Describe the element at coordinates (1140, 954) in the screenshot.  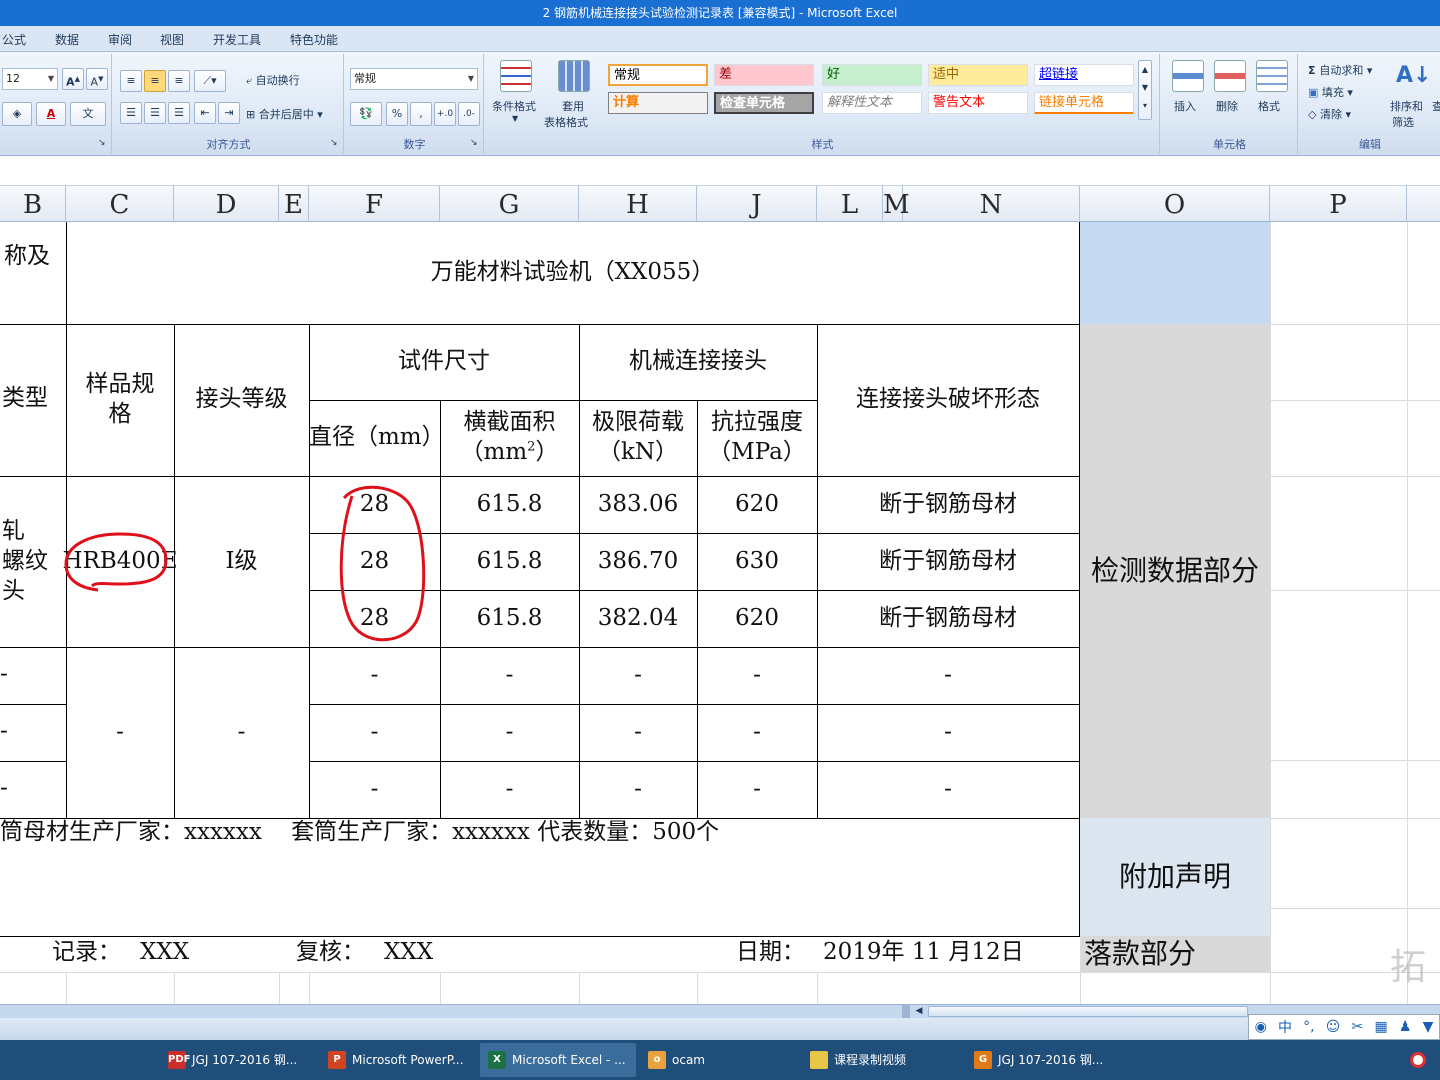
I see `side-label-sign: 落款部分` at that location.